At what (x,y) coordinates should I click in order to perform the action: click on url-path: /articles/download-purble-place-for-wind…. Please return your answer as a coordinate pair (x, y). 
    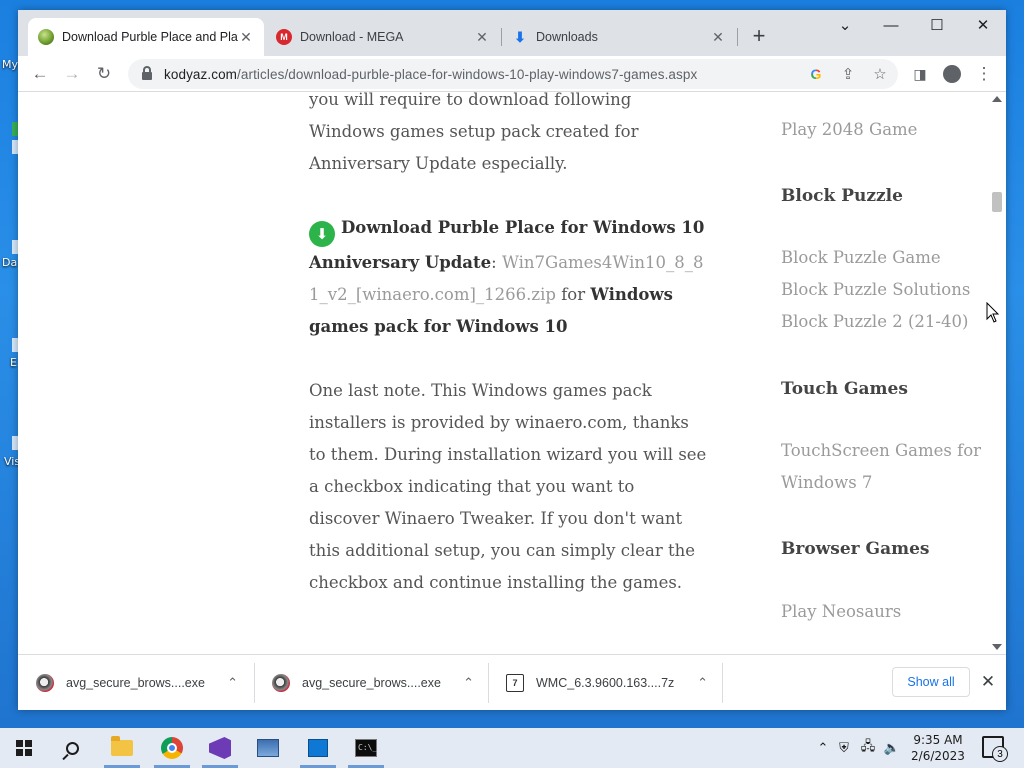
    Looking at the image, I should click on (467, 74).